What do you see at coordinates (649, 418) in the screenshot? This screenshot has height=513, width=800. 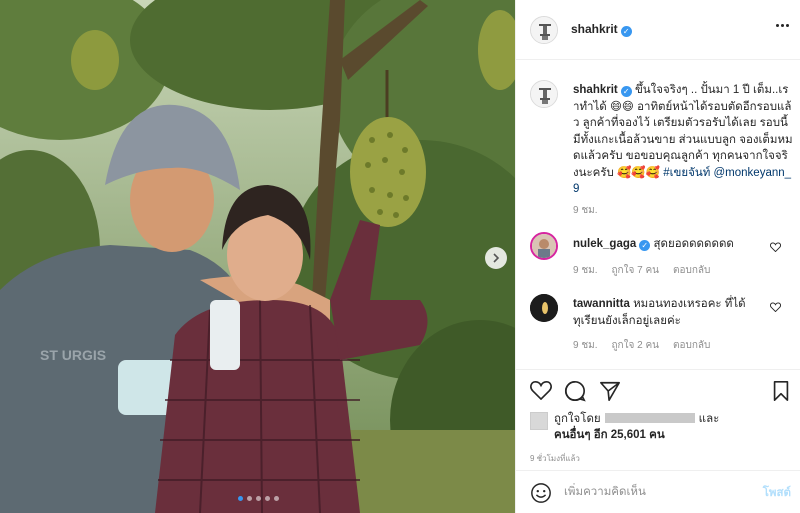 I see `blurred-liker-name` at bounding box center [649, 418].